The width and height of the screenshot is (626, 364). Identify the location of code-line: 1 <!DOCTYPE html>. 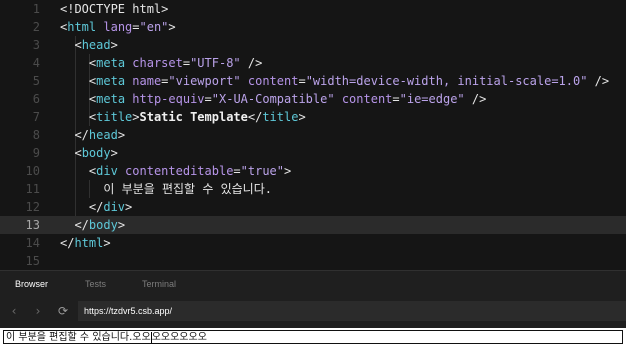
(313, 9).